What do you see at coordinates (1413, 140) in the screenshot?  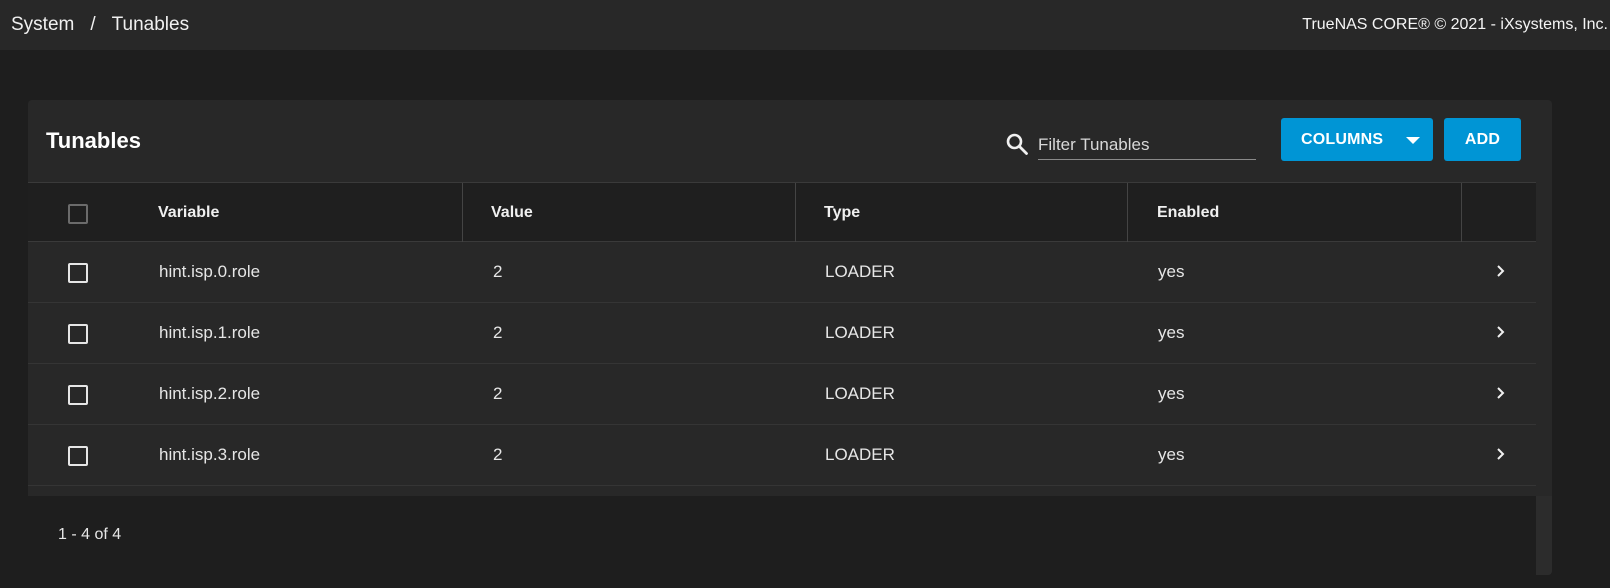 I see `caret-down-icon` at bounding box center [1413, 140].